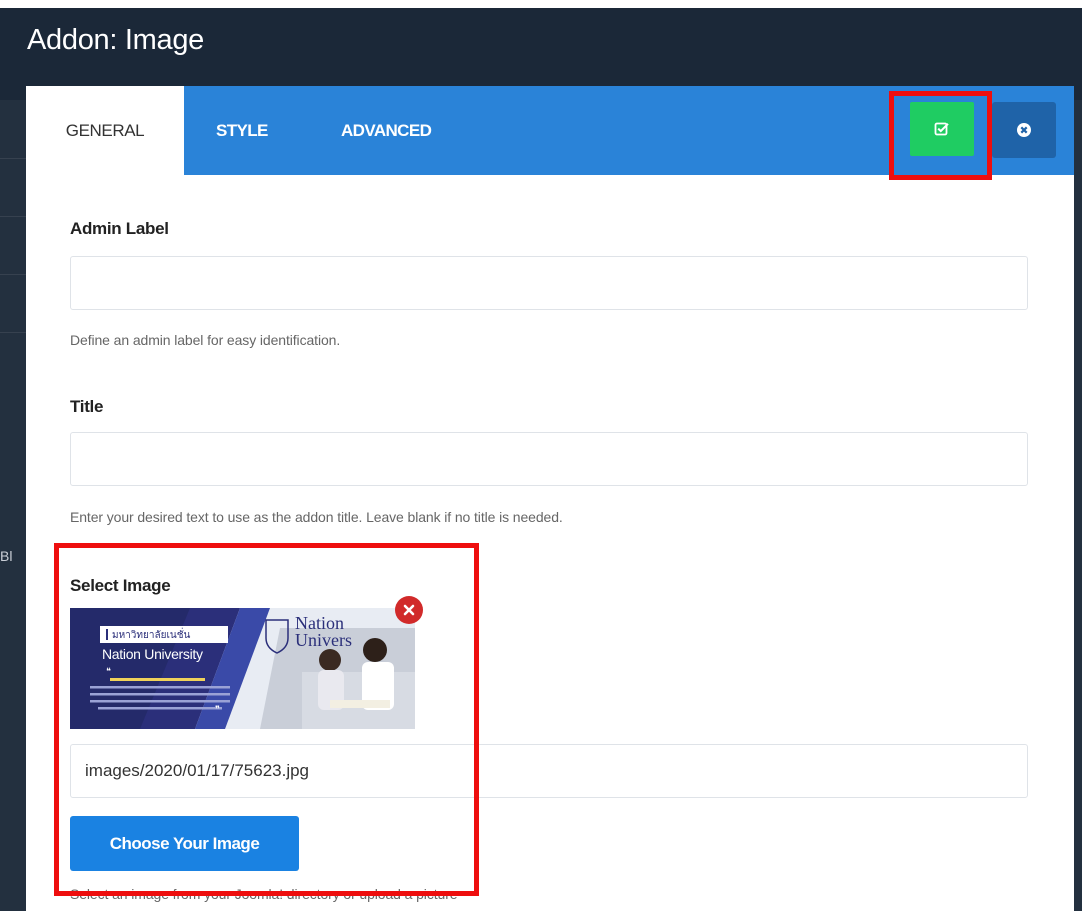  Describe the element at coordinates (541, 4) in the screenshot. I see `top-edge` at that location.